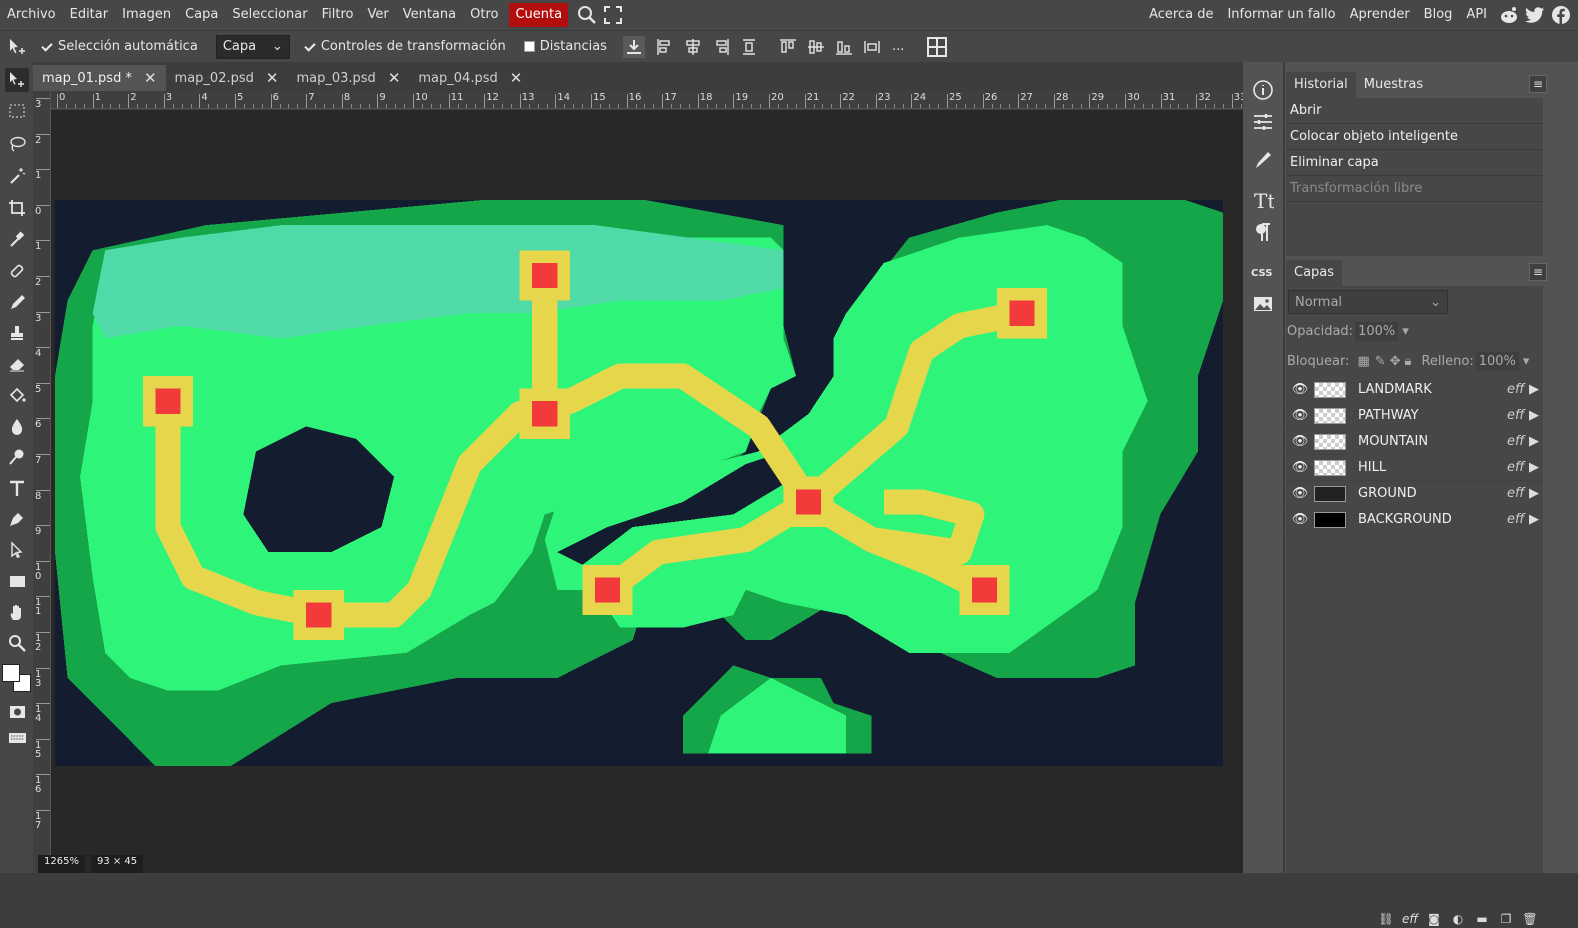 The image size is (1578, 928). I want to click on brush-tool-icon, so click(17, 302).